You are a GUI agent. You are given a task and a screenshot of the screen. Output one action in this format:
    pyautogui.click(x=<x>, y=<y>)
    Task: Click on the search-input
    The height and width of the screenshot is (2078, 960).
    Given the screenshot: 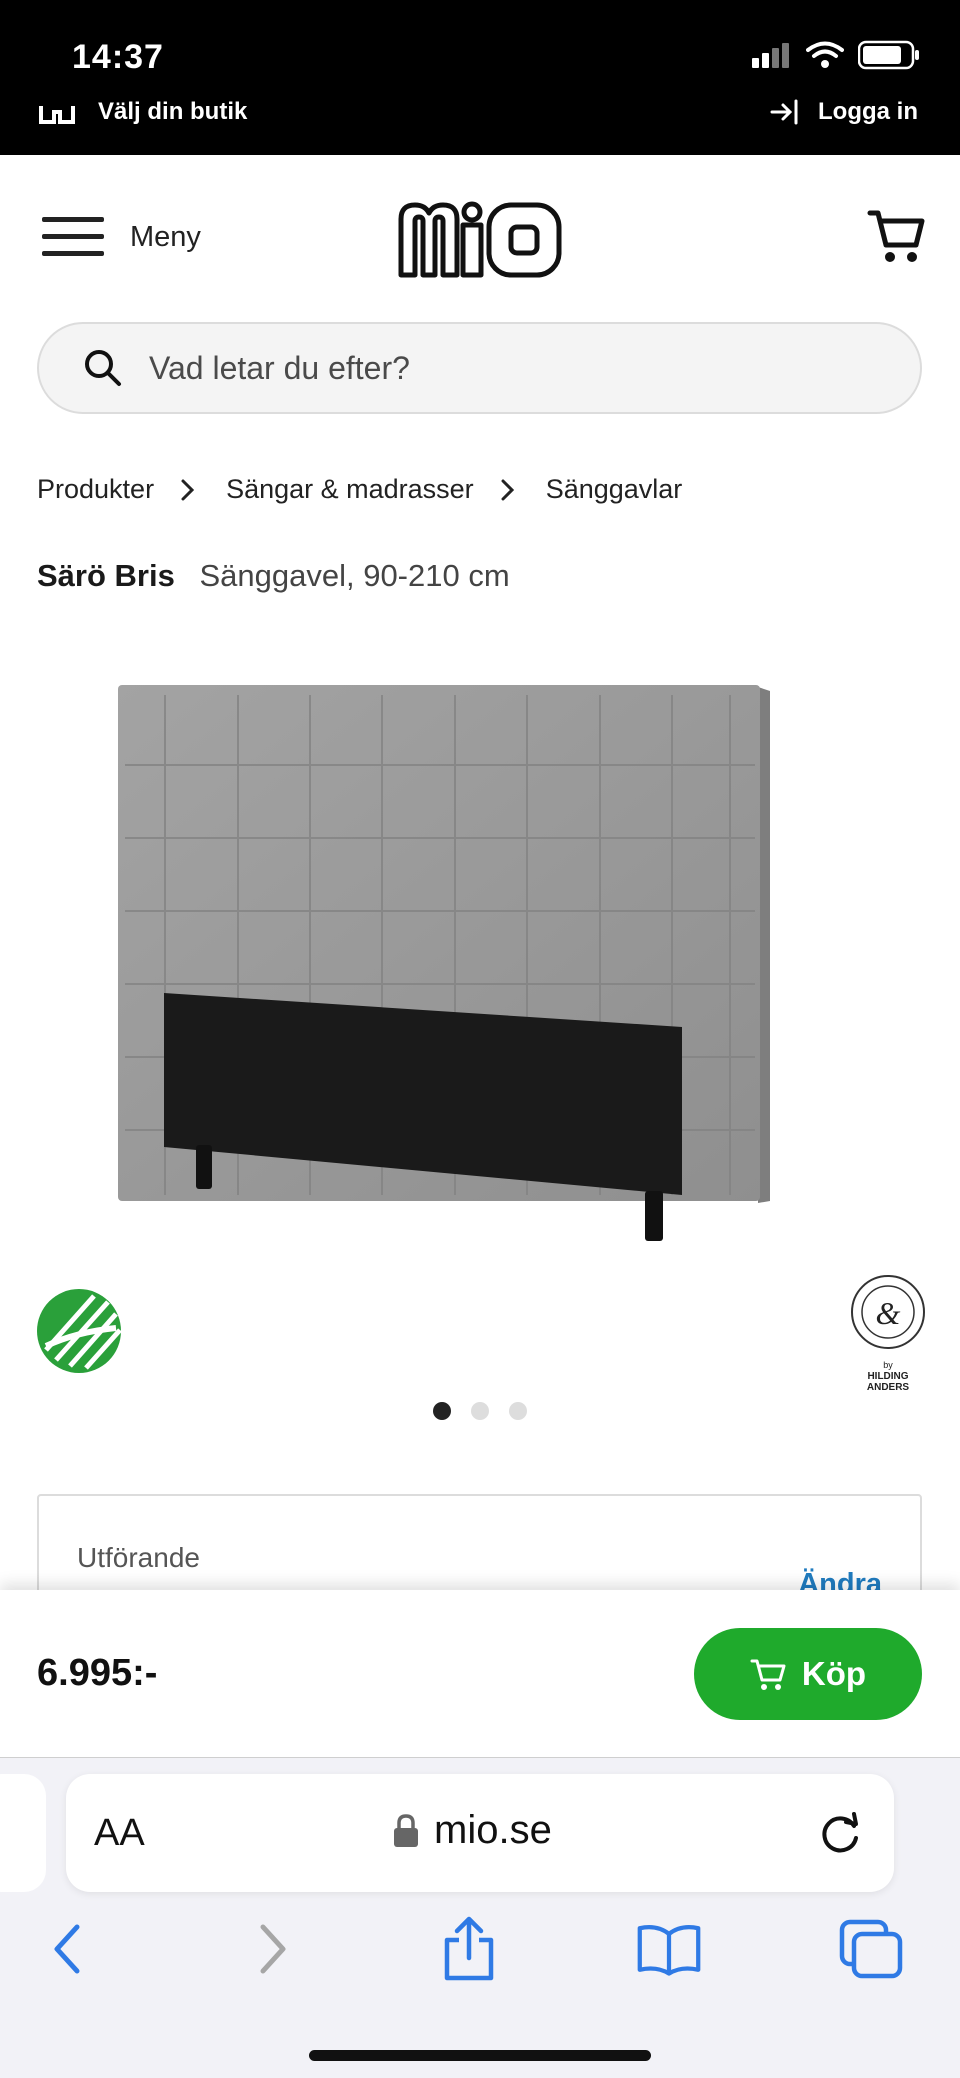 What is the action you would take?
    pyautogui.click(x=499, y=368)
    